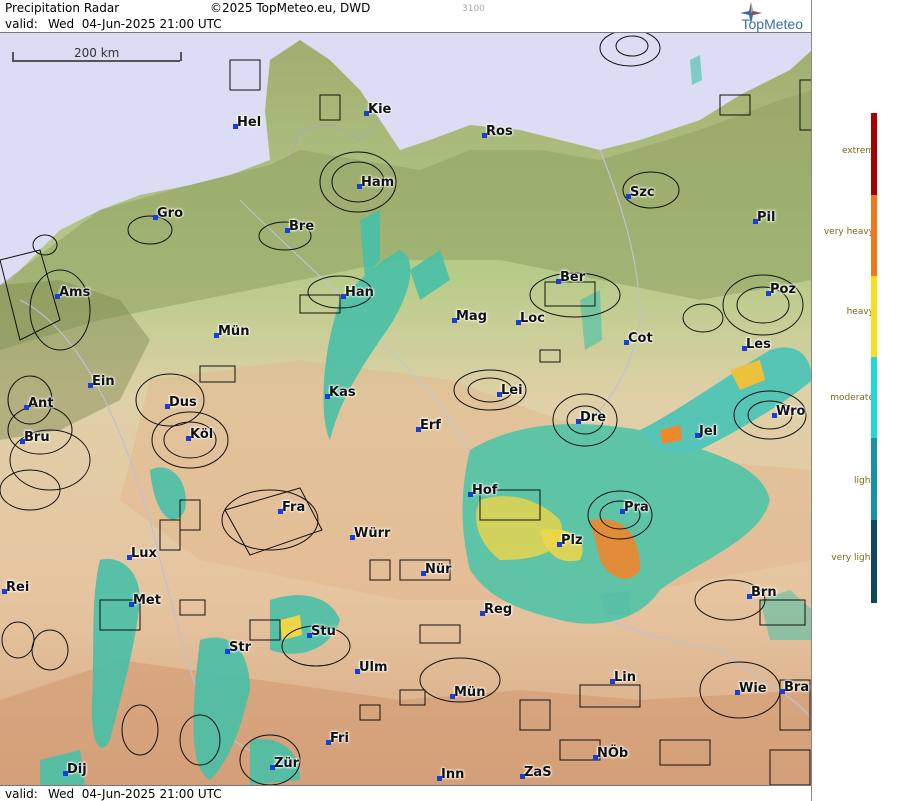  Describe the element at coordinates (772, 17) in the screenshot. I see `topmeteo-logo: TopMeteo` at that location.